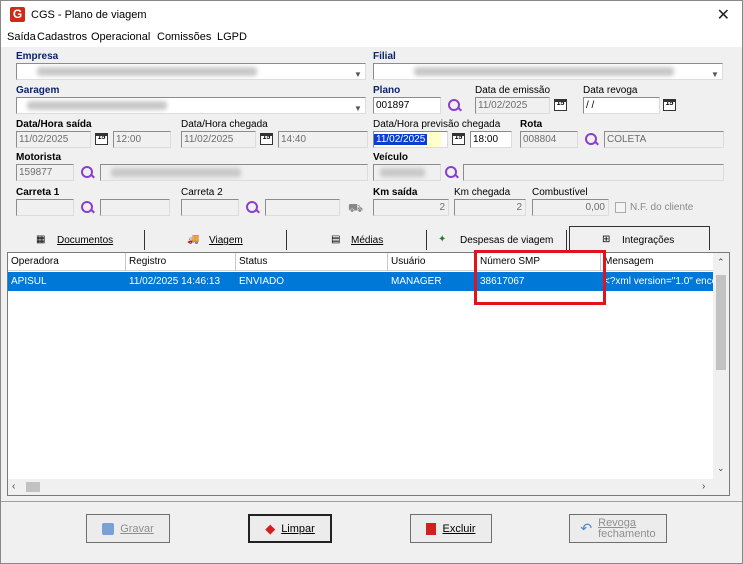  I want to click on carreta2-code-field, so click(210, 207).